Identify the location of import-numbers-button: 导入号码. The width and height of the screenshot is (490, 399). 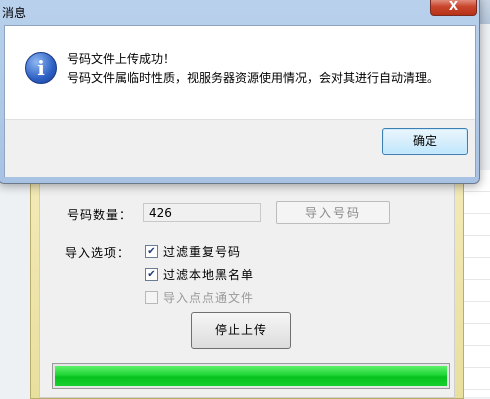
(333, 212).